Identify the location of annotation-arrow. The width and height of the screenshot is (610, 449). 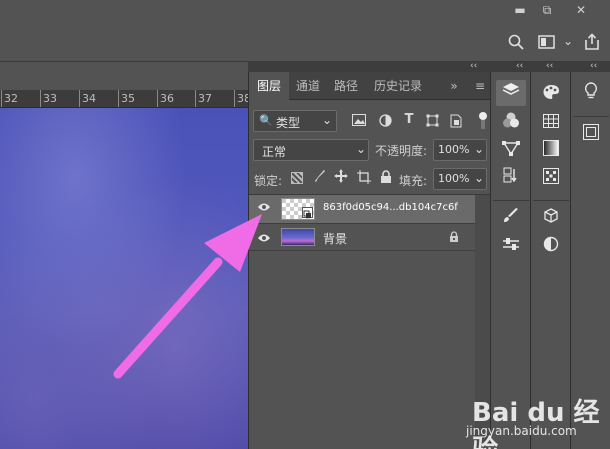
(187, 296).